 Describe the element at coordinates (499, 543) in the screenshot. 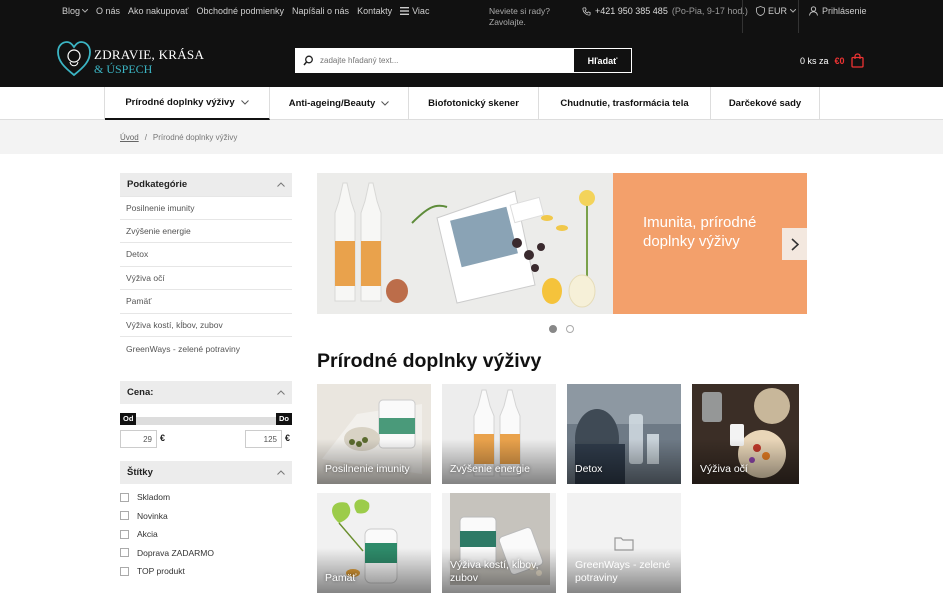

I see `category-tile-bones-joints: Výživa kostí, kĺbov, zubov` at that location.